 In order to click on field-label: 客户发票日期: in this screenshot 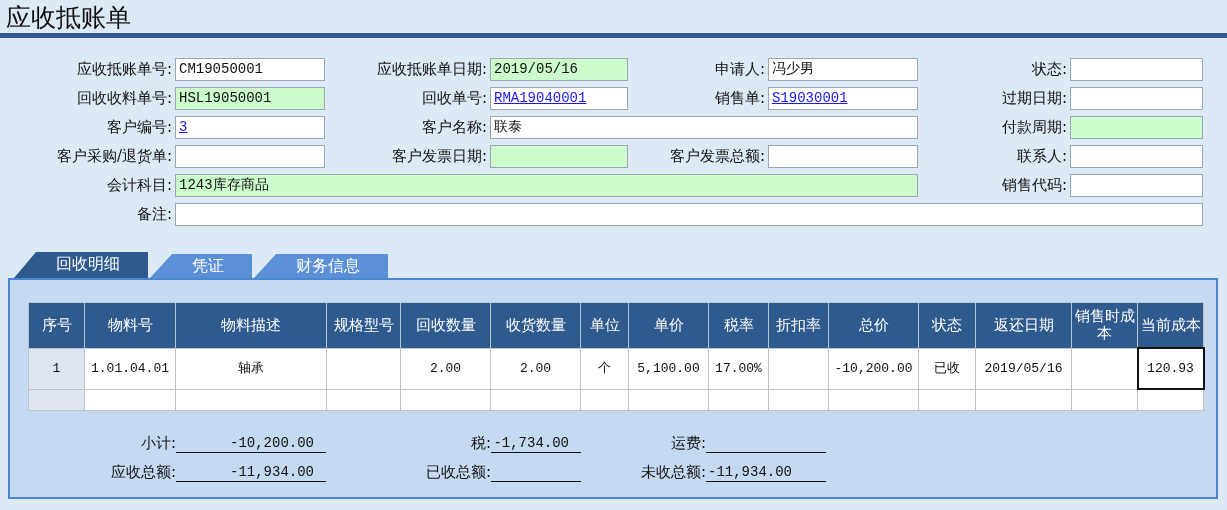, I will do `click(439, 156)`.